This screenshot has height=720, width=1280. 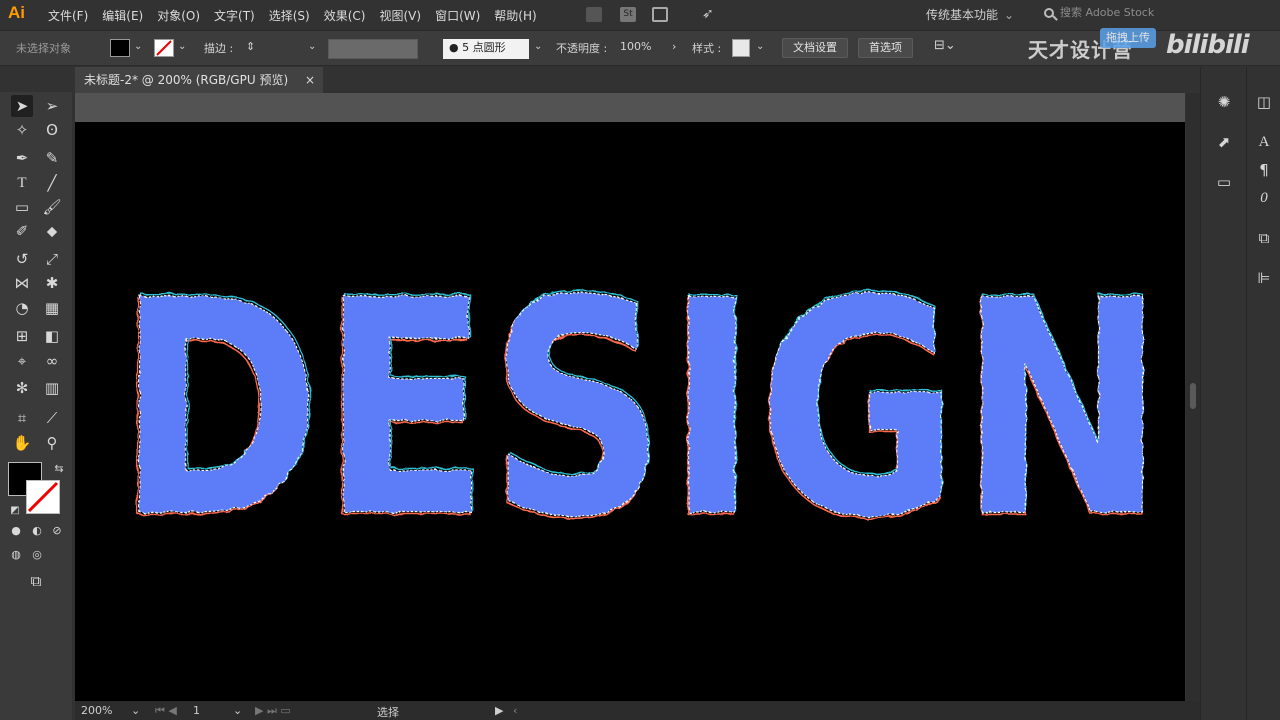 I want to click on scale-tool-icon: ⤢, so click(x=52, y=259).